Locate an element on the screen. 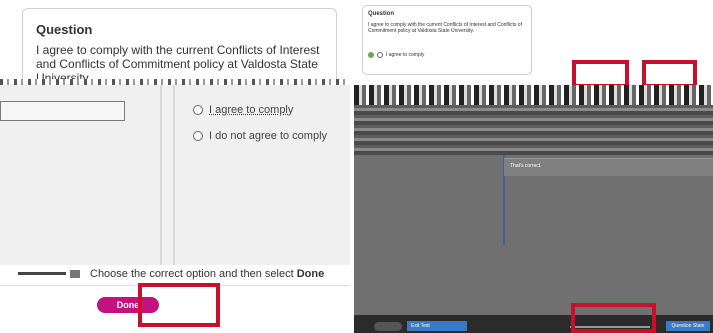 The image size is (713, 333). option-disagree: I do not agree to comply is located at coordinates (260, 136).